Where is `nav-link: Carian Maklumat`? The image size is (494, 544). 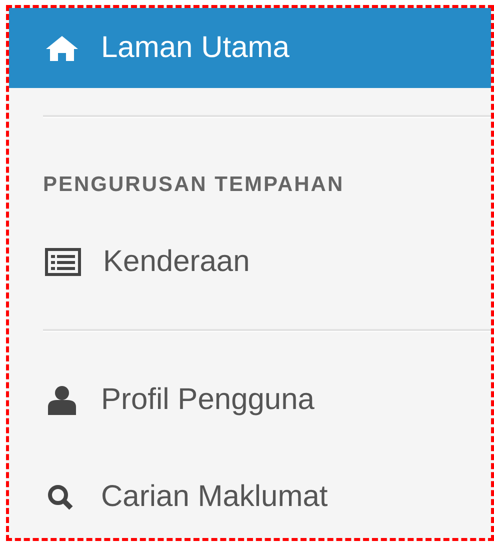 nav-link: Carian Maklumat is located at coordinates (250, 497).